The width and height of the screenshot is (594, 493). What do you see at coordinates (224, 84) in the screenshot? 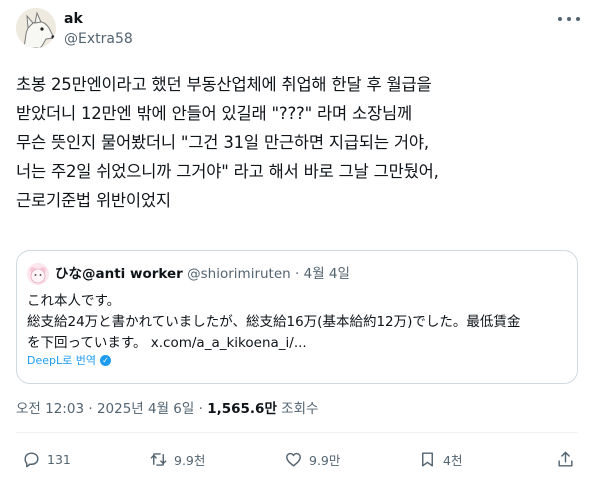
I see `tweet-text-line: 초봉 25만엔이라고 했던 부동산업체에 취업해 한달 후 월급을` at bounding box center [224, 84].